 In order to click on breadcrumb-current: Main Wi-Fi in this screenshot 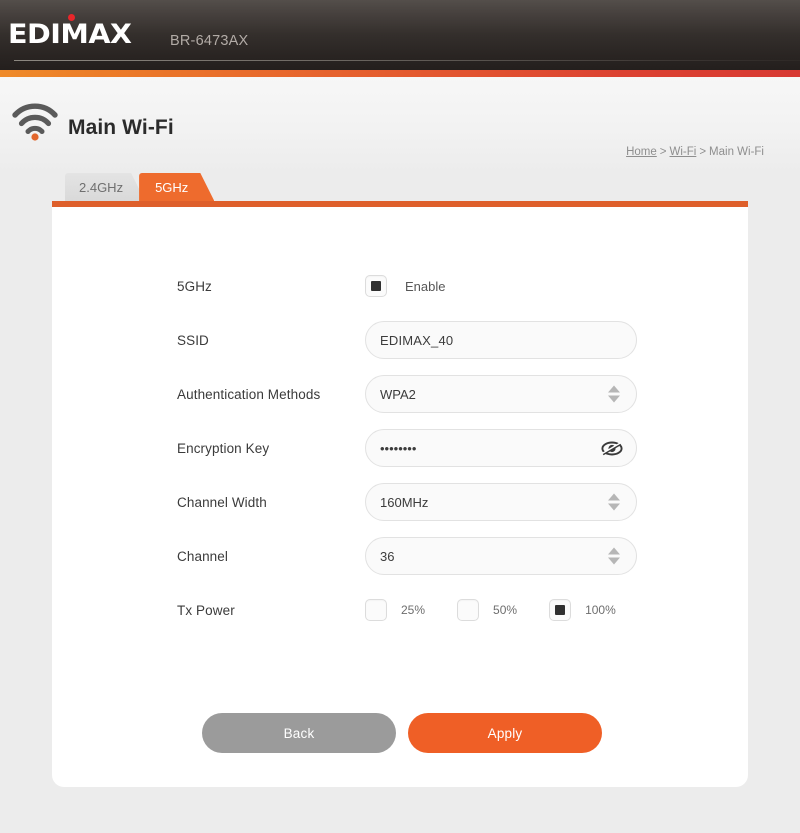, I will do `click(736, 152)`.